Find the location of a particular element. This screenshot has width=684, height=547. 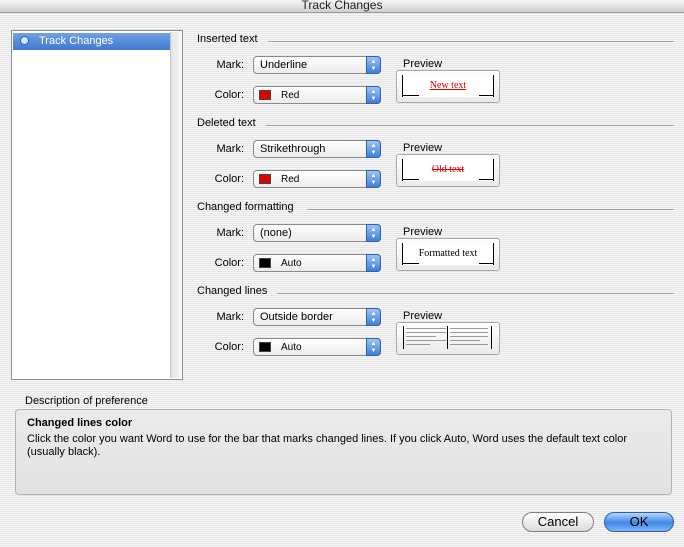

lines-mark-label: Mark: is located at coordinates (230, 317).